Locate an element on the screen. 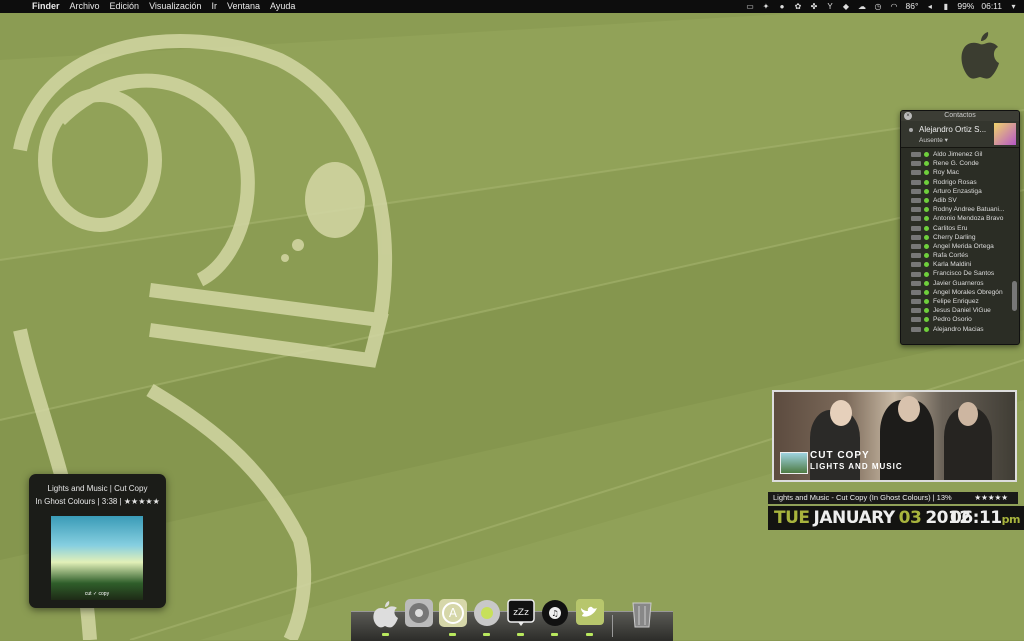 The height and width of the screenshot is (641, 1024). system-preferences-icon is located at coordinates (419, 613).